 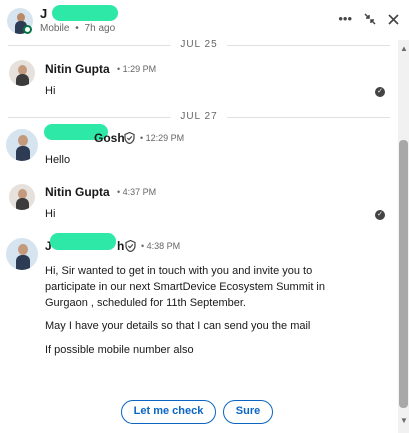 What do you see at coordinates (137, 192) in the screenshot?
I see `message-time: • 4:37 PM` at bounding box center [137, 192].